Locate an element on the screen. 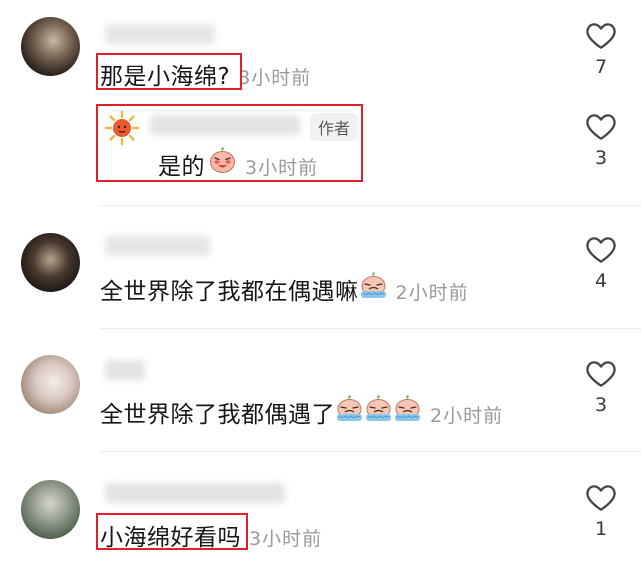 Image resolution: width=641 pixels, height=571 pixels. comment-text: 全世界除了我都在偶遇嘛 is located at coordinates (229, 292).